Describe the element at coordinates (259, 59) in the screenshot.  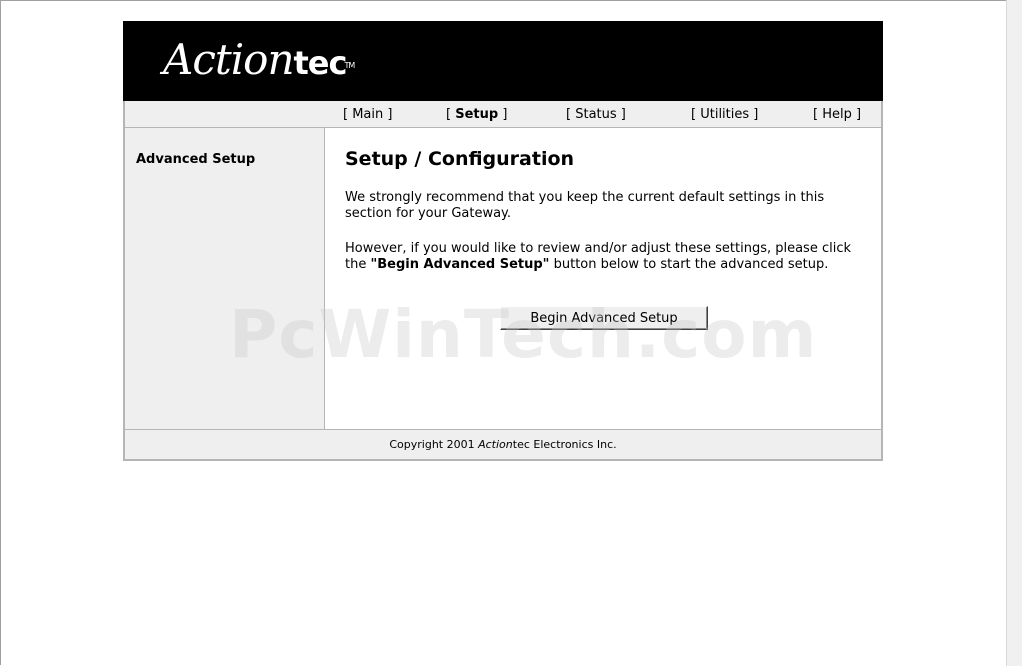
I see `actiontec-logo: ActiontecTM` at that location.